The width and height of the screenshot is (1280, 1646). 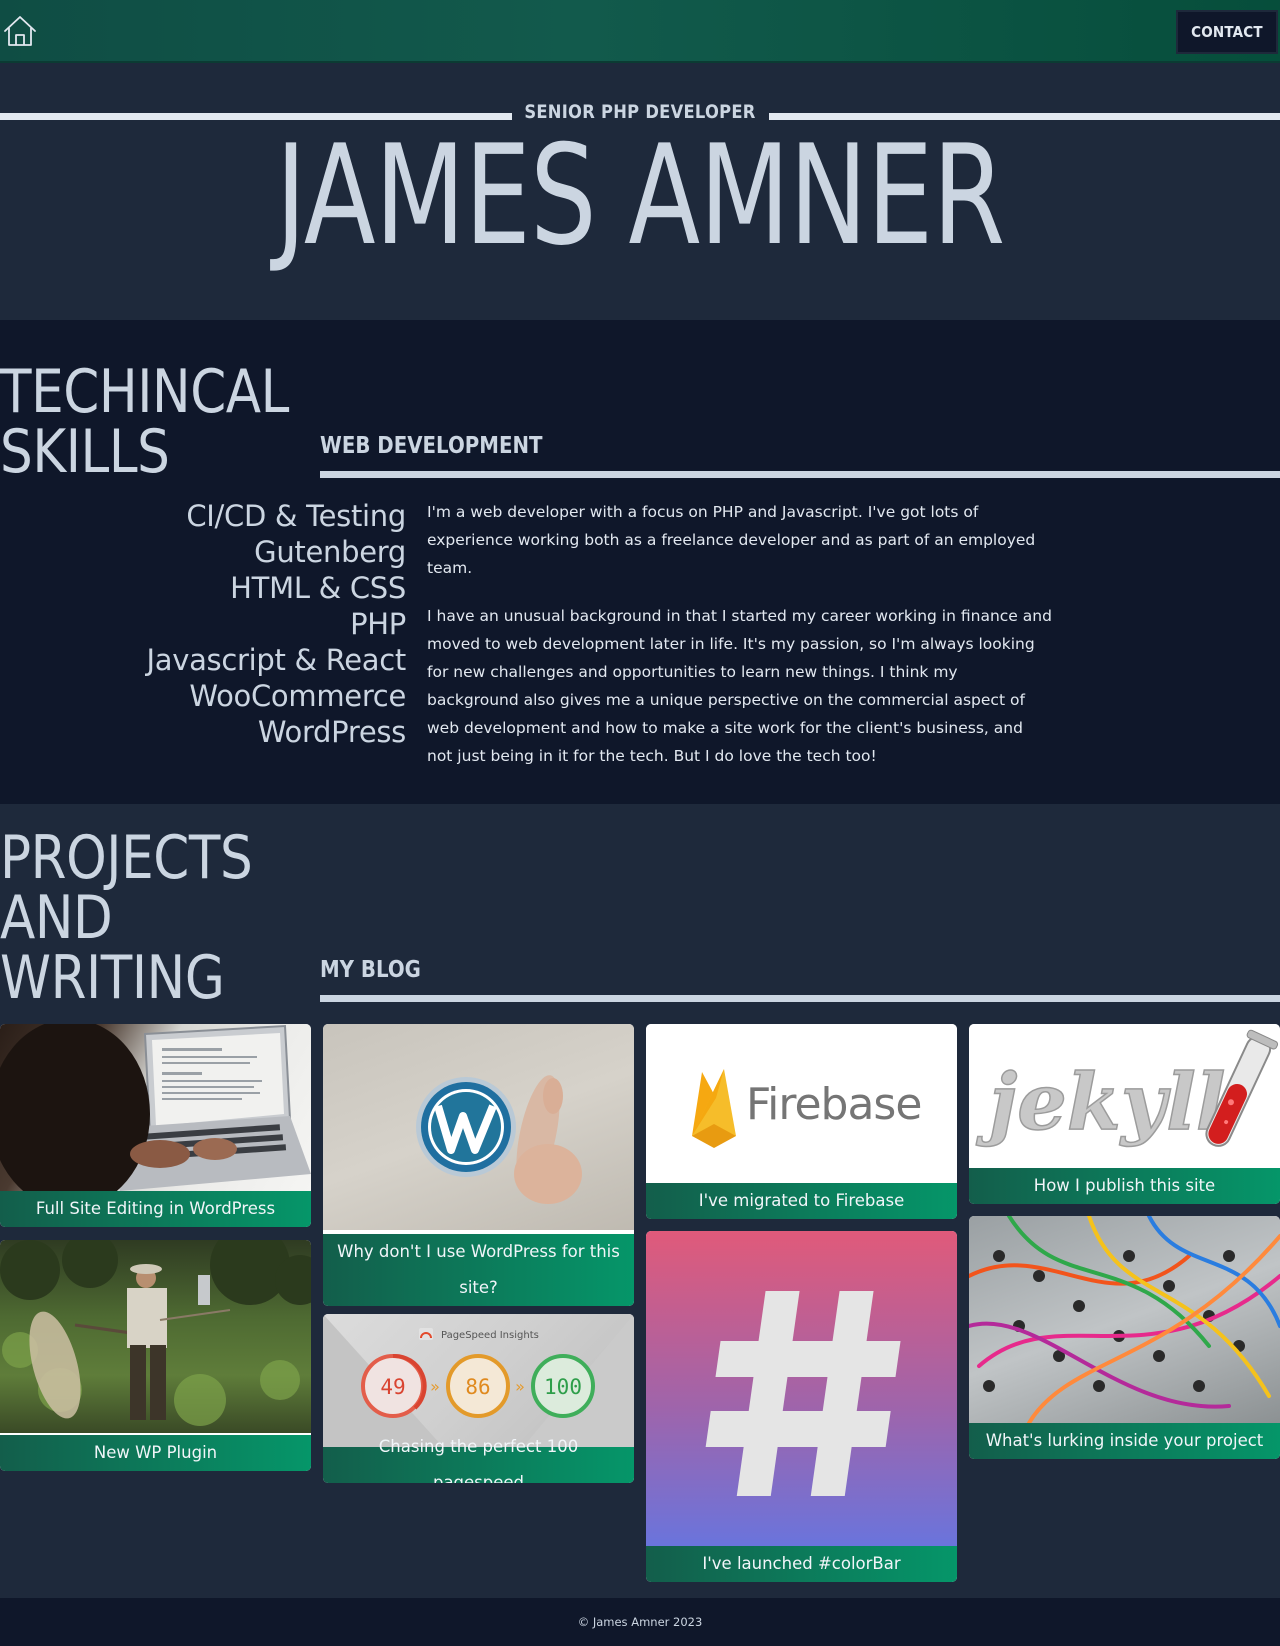 I want to click on firebase-wordmark: Firebase, so click(x=833, y=1104).